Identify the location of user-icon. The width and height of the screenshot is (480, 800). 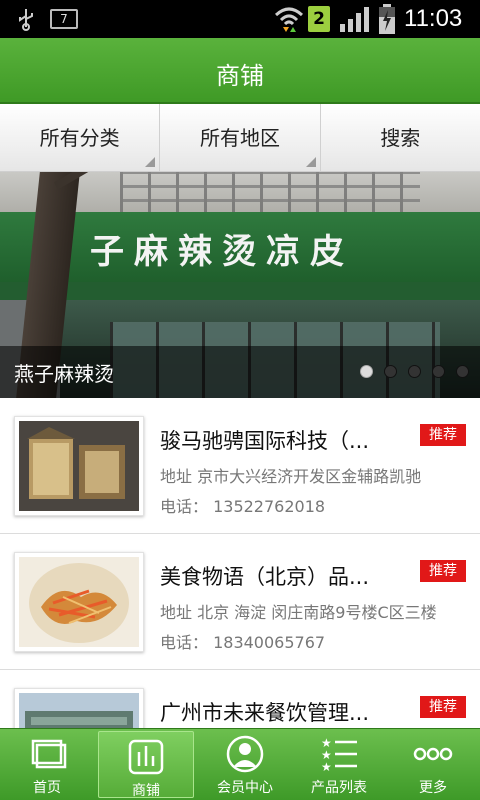
(245, 754).